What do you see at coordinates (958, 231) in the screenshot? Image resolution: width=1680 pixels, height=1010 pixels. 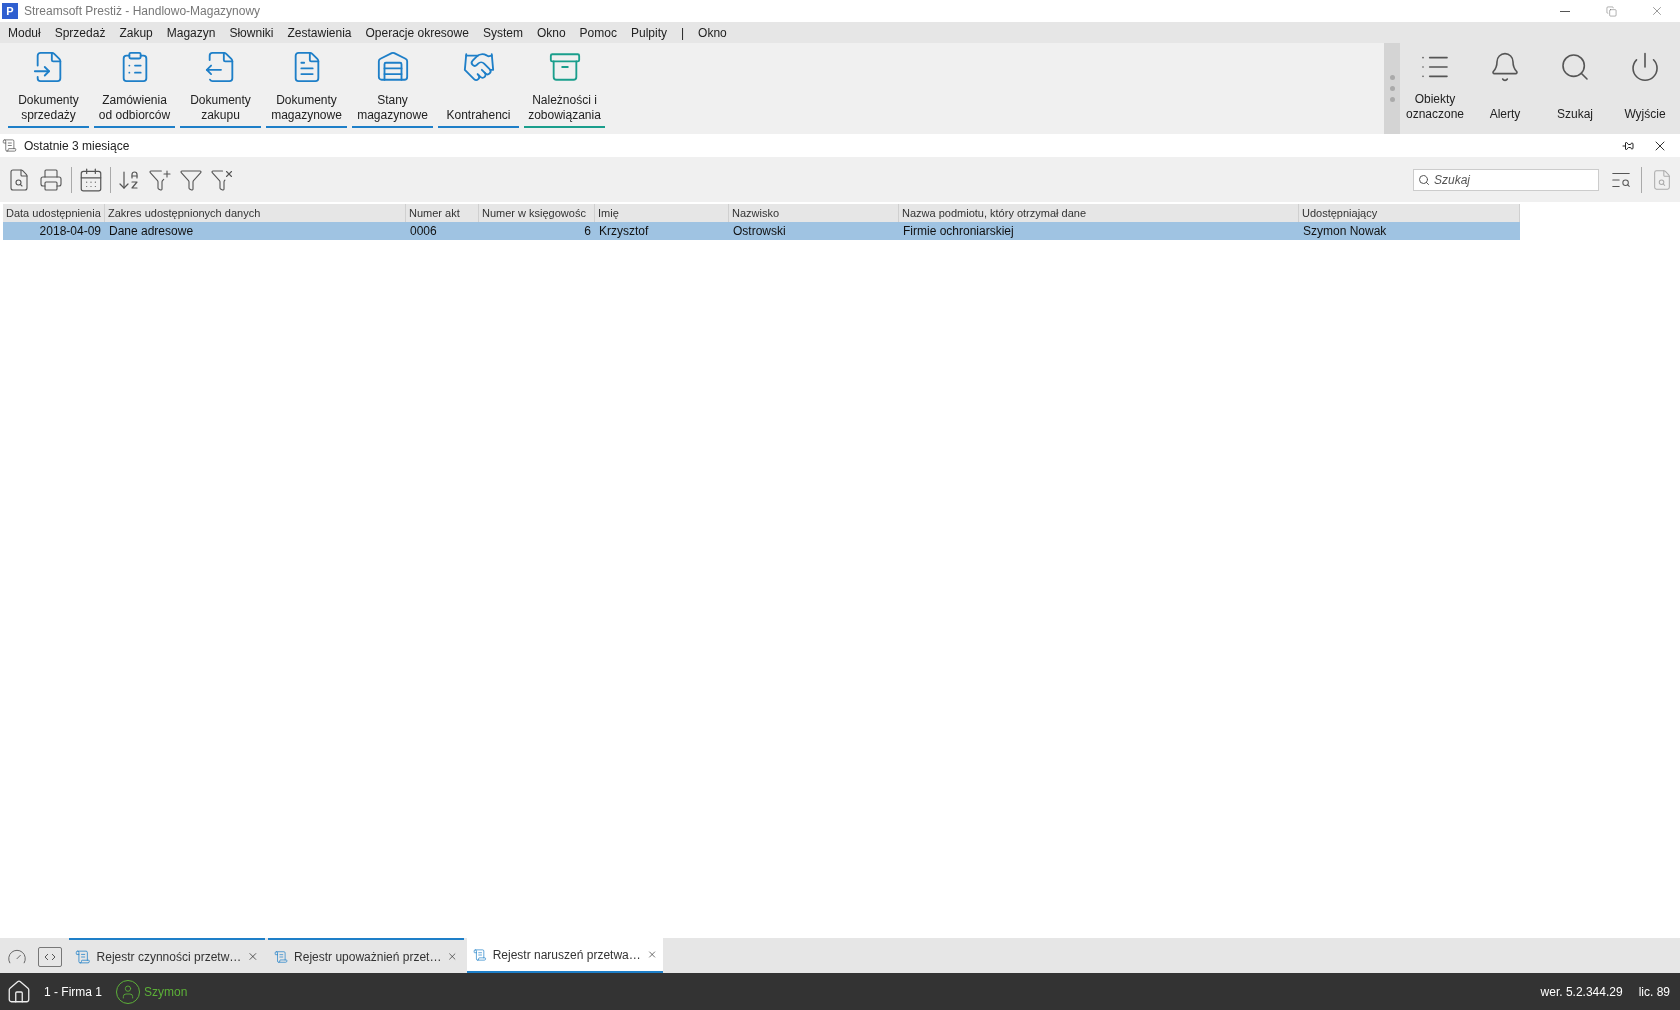 I see `table-cell-text: Firmie ochroniarskiej` at bounding box center [958, 231].